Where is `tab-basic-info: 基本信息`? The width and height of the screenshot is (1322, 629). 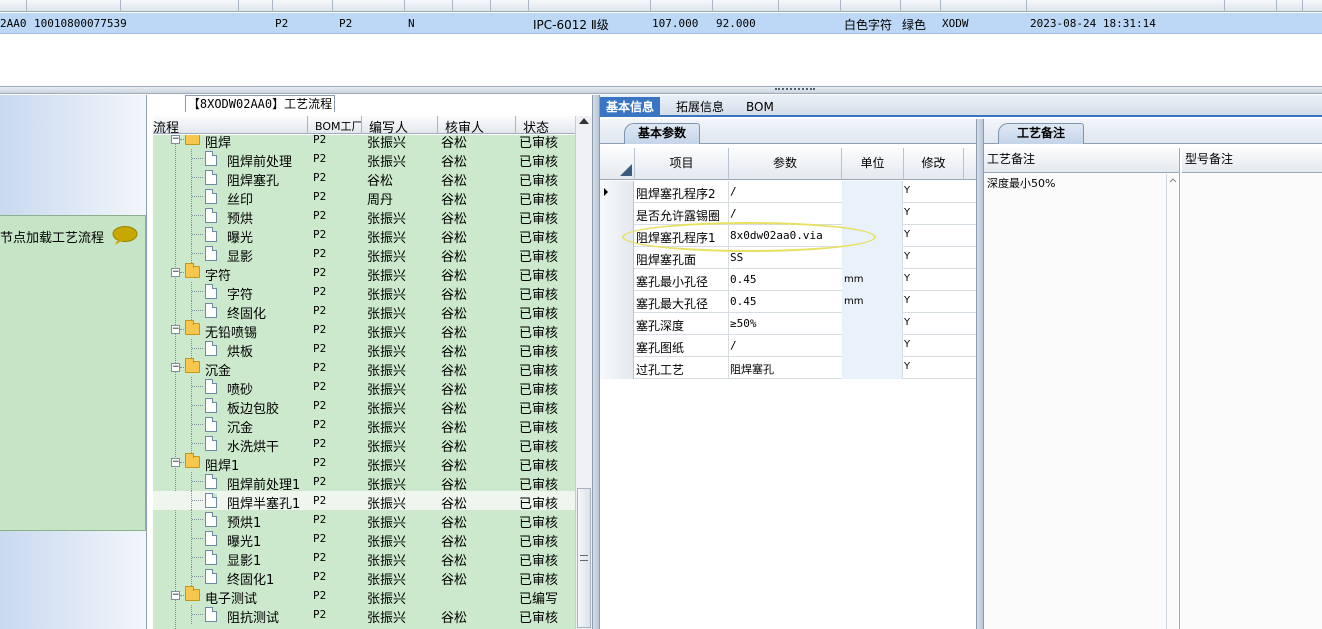 tab-basic-info: 基本信息 is located at coordinates (630, 107).